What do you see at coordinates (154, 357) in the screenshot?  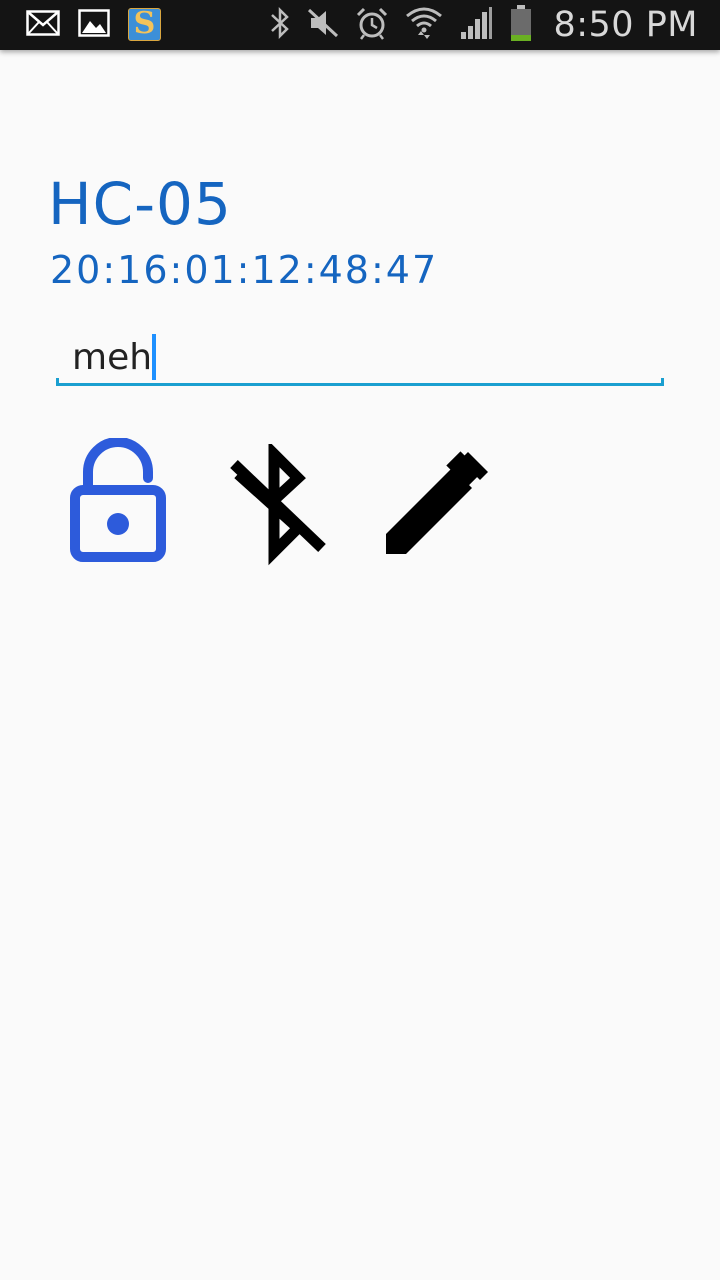 I see `text-caret` at bounding box center [154, 357].